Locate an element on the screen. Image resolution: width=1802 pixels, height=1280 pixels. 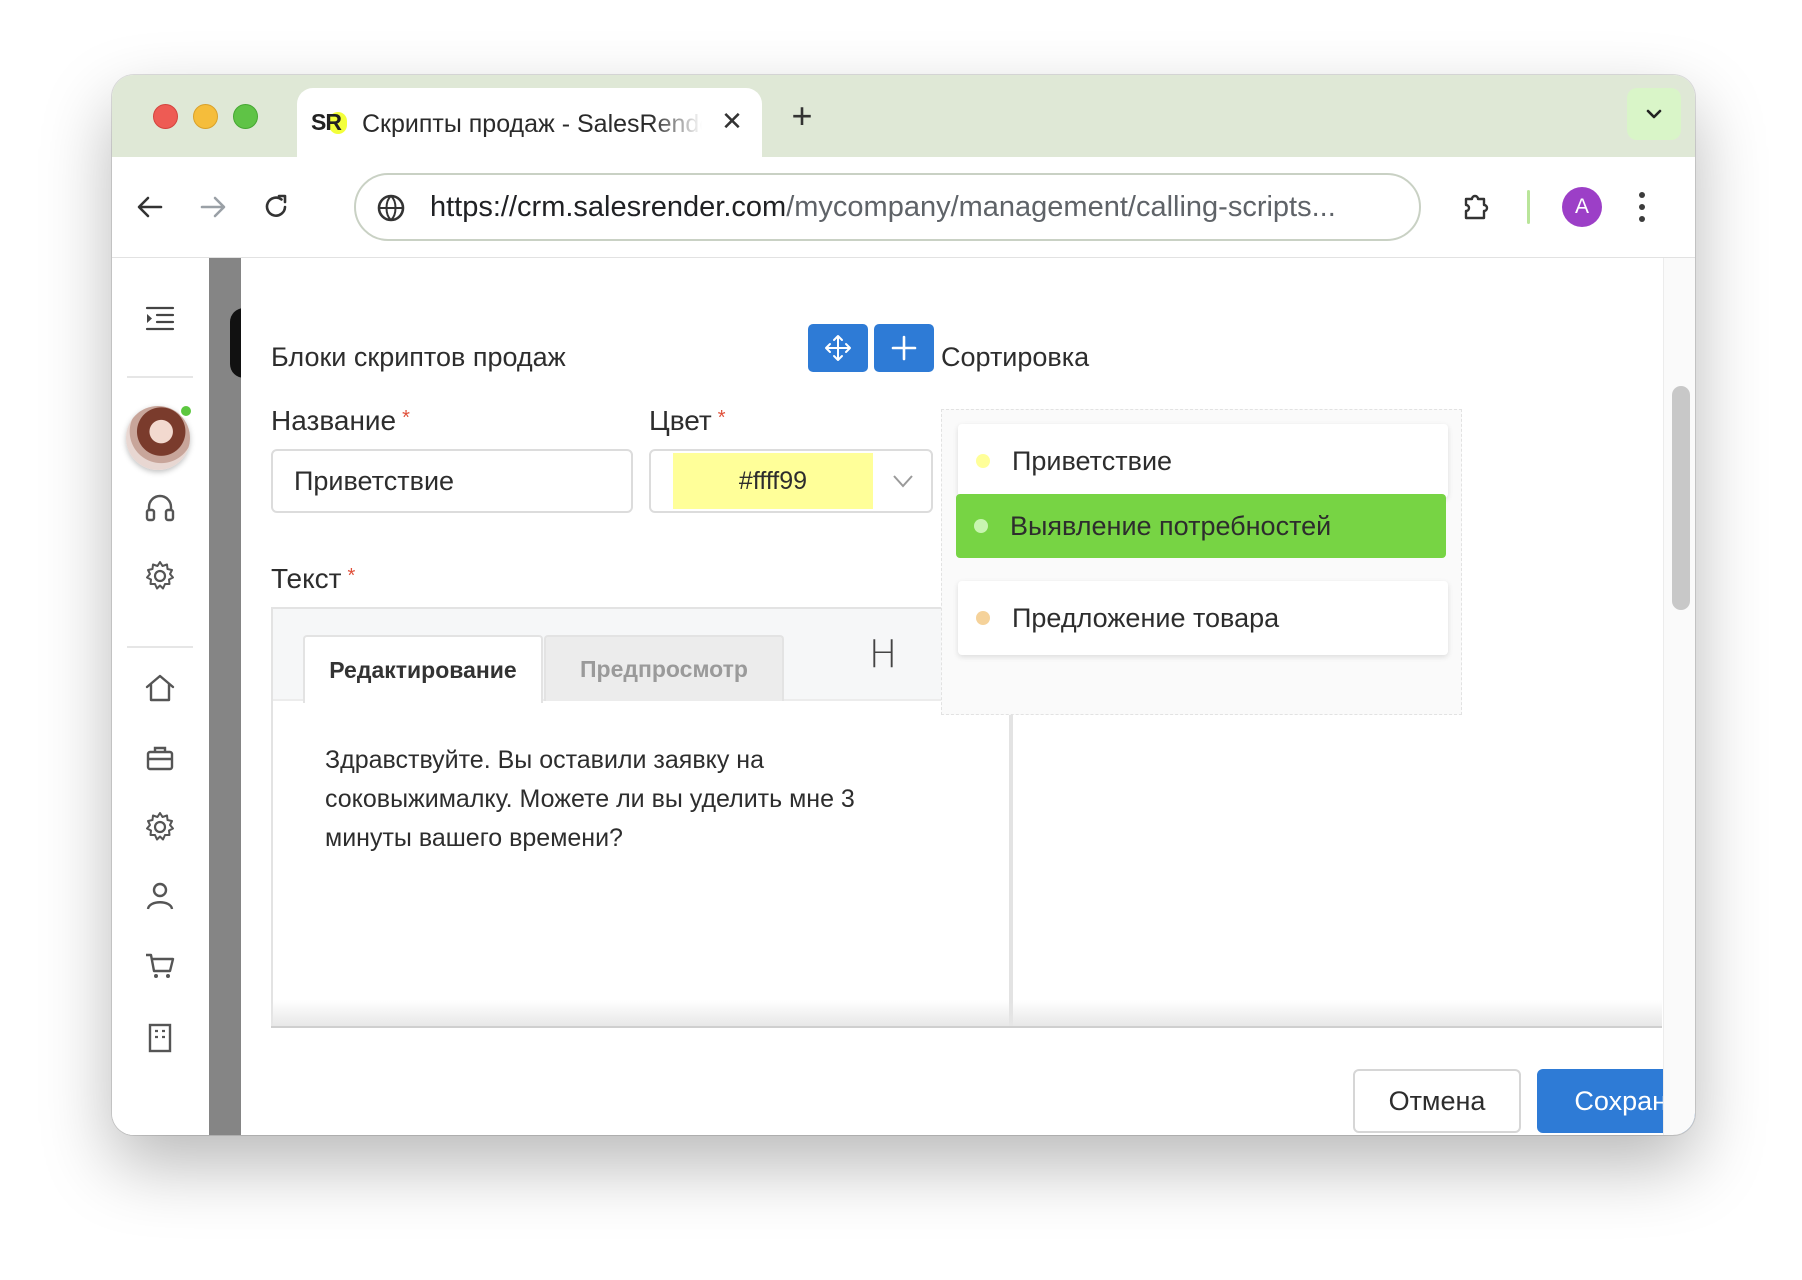
reload-button is located at coordinates (276, 207).